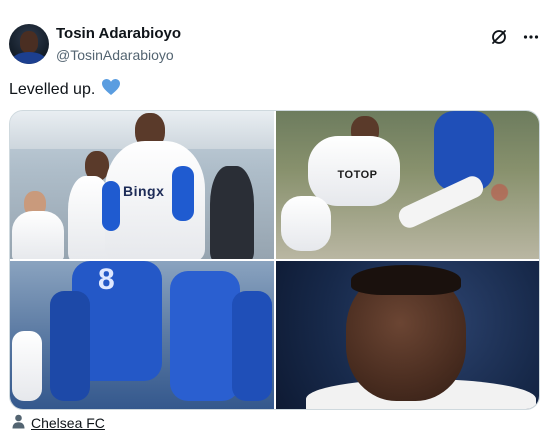 This screenshot has width=557, height=445. Describe the element at coordinates (232, 212) in the screenshot. I see `staff-figure` at that location.